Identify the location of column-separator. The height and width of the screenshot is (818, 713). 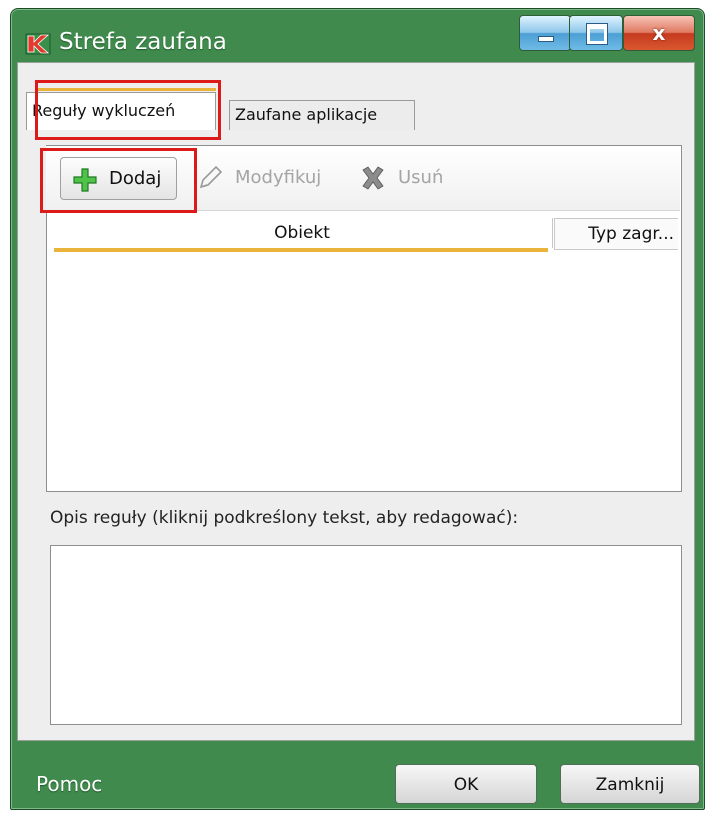
(552, 233).